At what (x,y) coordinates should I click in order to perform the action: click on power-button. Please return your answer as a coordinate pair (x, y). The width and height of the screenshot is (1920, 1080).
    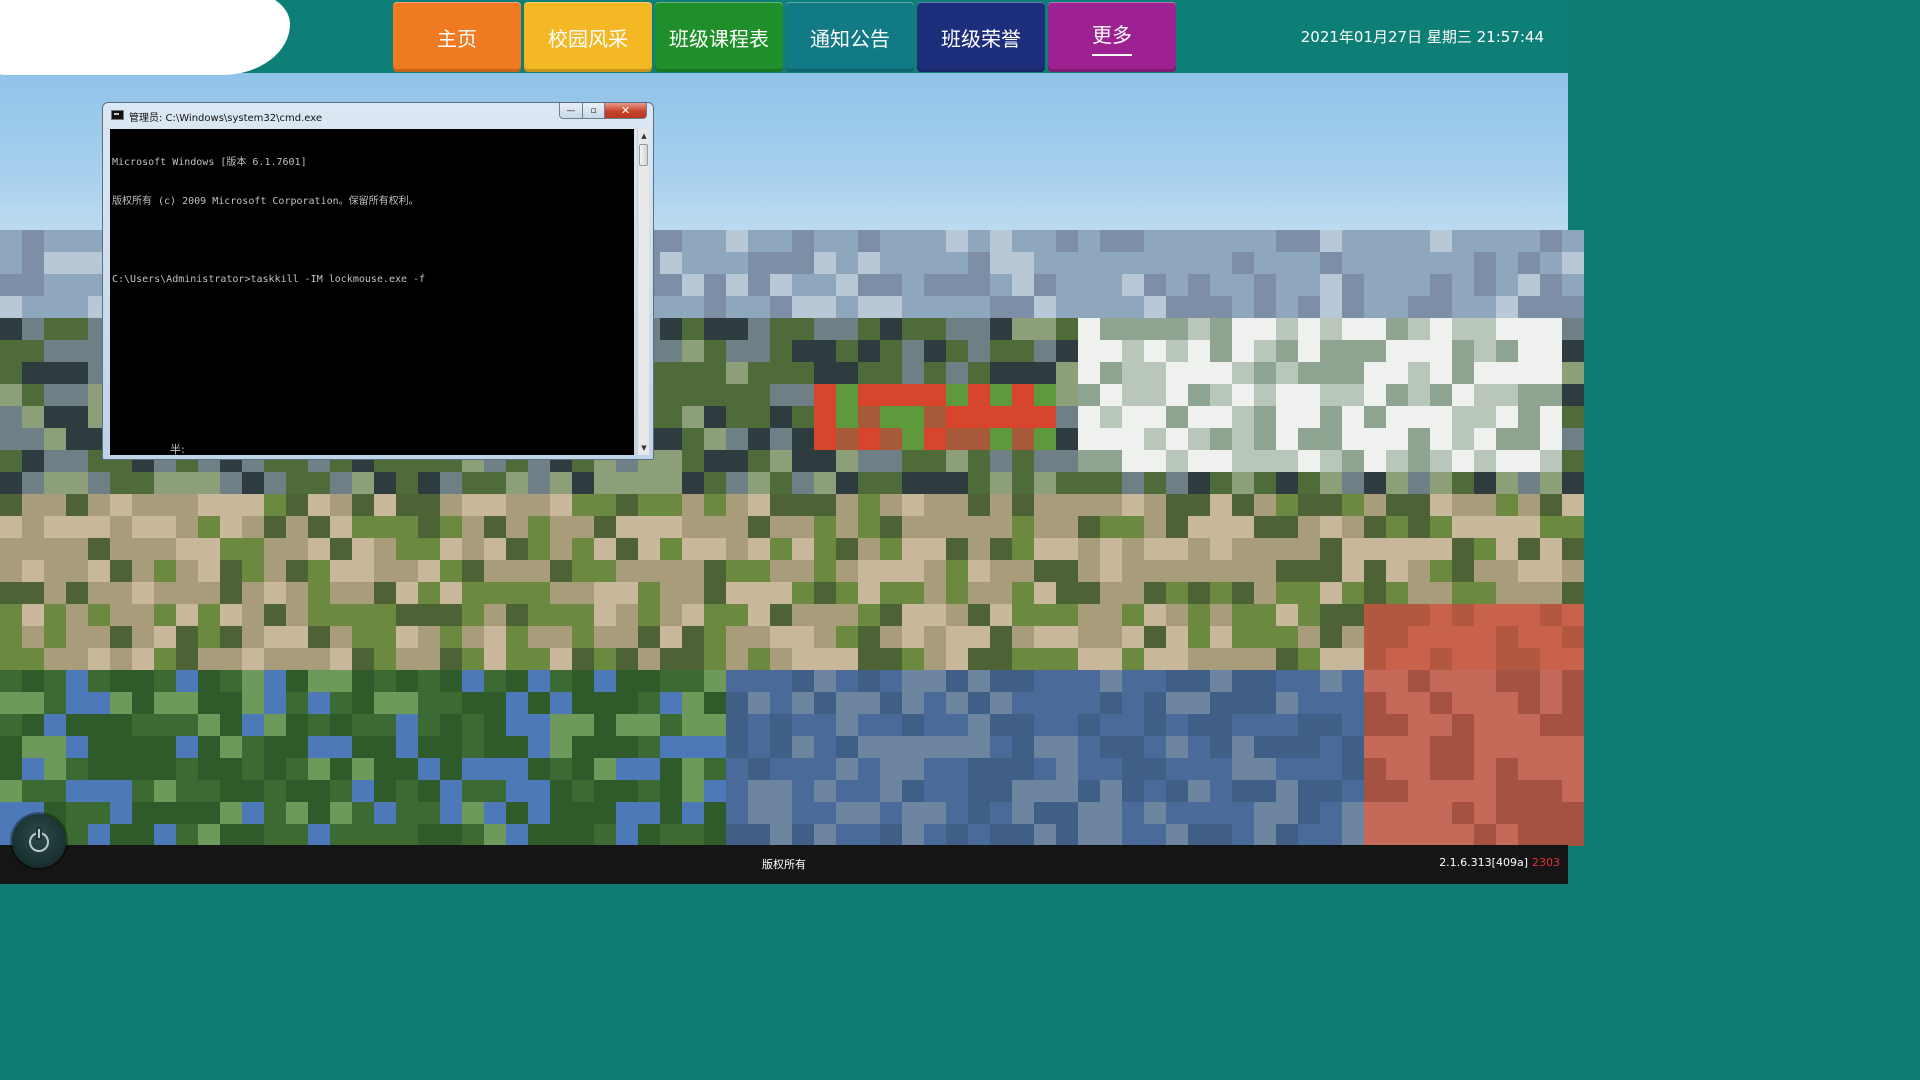
    Looking at the image, I should click on (39, 841).